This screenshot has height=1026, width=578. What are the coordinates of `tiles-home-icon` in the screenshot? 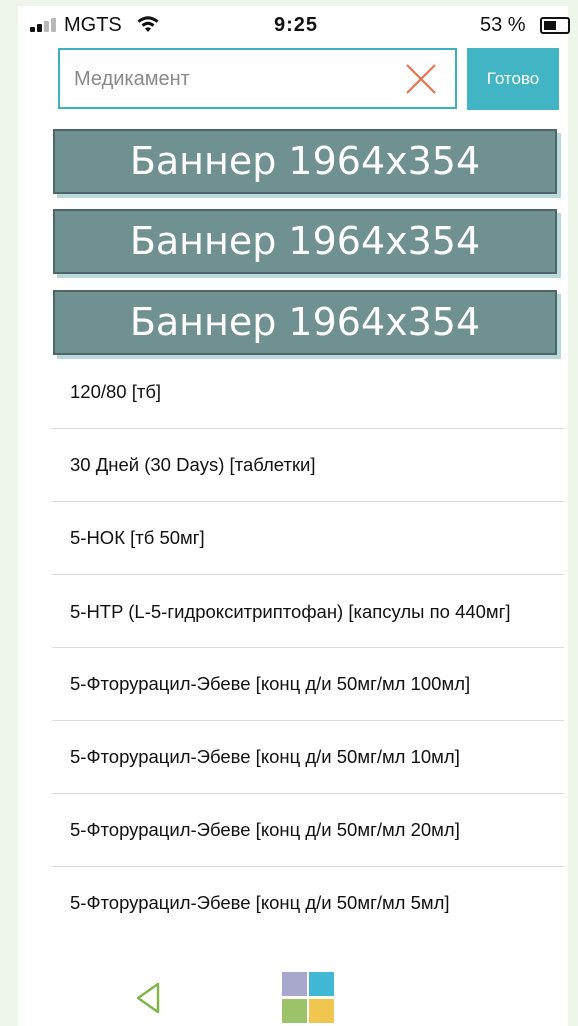 It's located at (309, 998).